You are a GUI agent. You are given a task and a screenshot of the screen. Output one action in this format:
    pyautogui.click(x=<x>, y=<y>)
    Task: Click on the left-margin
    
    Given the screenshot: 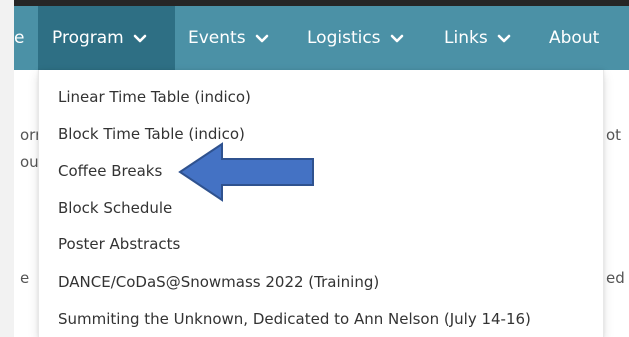 What is the action you would take?
    pyautogui.click(x=7, y=168)
    